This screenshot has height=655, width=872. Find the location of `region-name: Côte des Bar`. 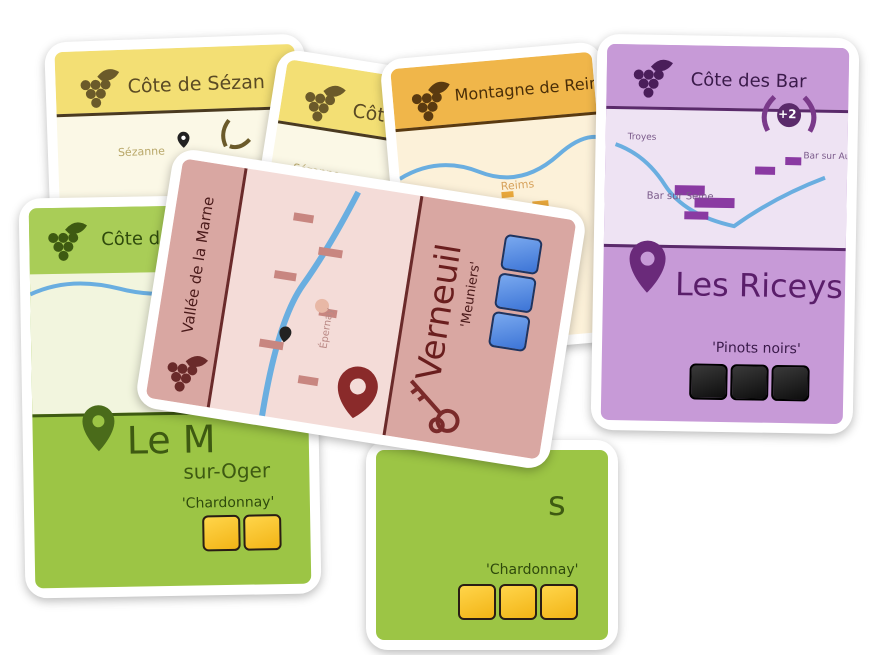

region-name: Côte des Bar is located at coordinates (748, 81).